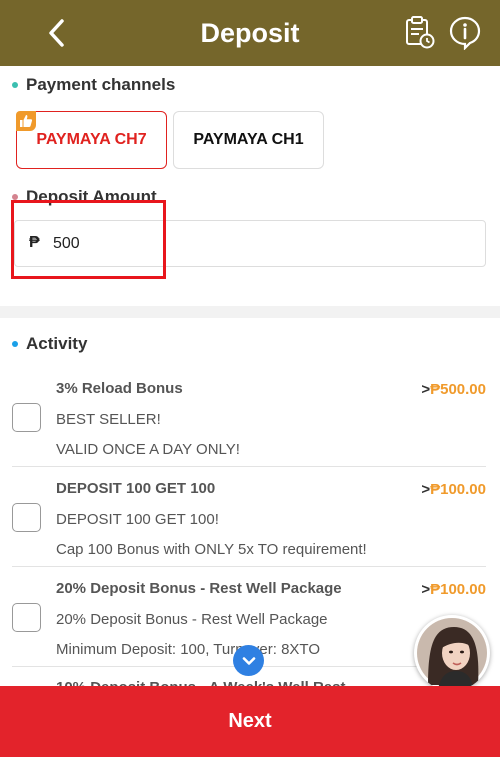  Describe the element at coordinates (250, 721) in the screenshot. I see `next-button: Next` at that location.